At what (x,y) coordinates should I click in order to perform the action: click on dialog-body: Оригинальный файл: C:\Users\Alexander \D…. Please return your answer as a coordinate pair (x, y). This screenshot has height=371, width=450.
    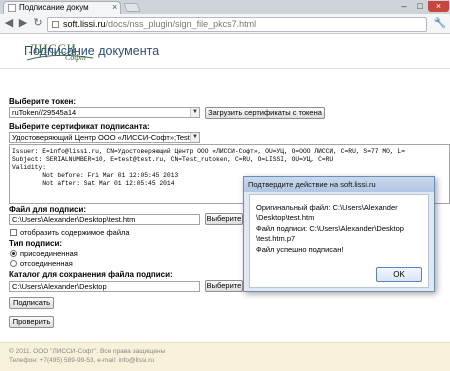
    Looking at the image, I should click on (339, 241).